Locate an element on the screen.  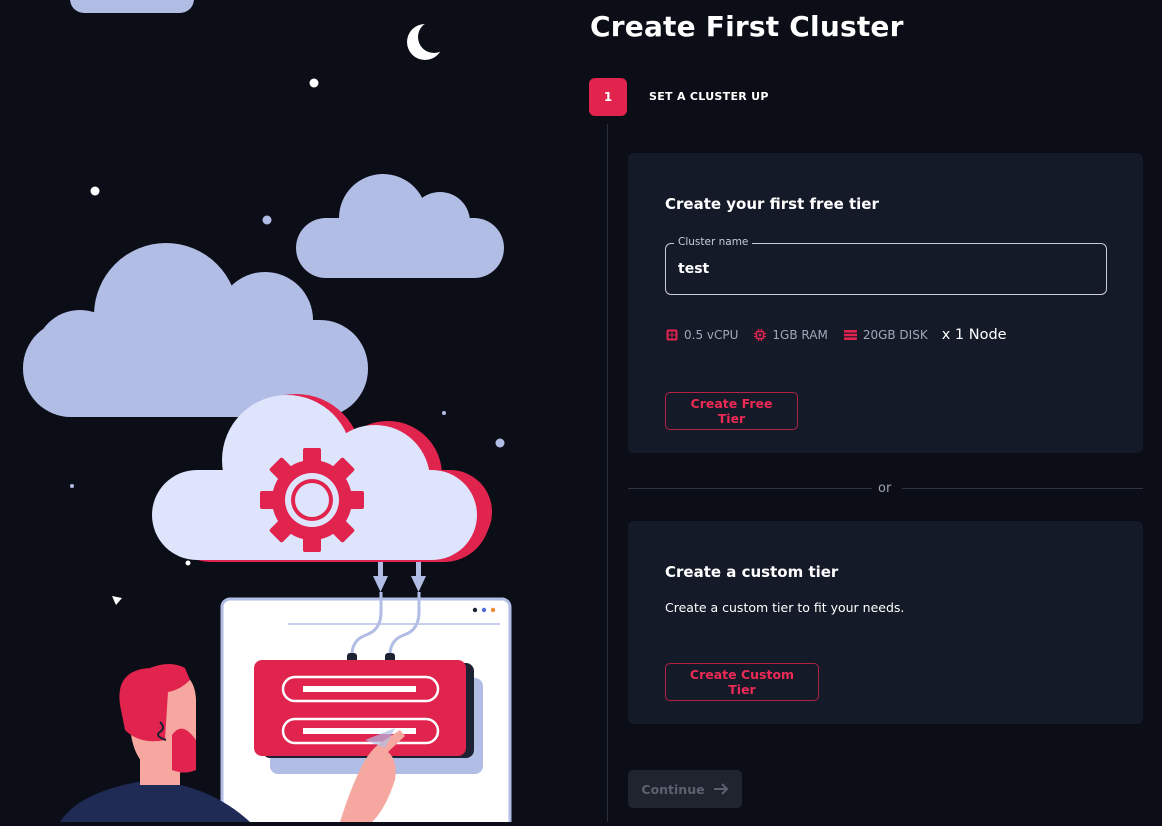
step-connector-line is located at coordinates (607, 473).